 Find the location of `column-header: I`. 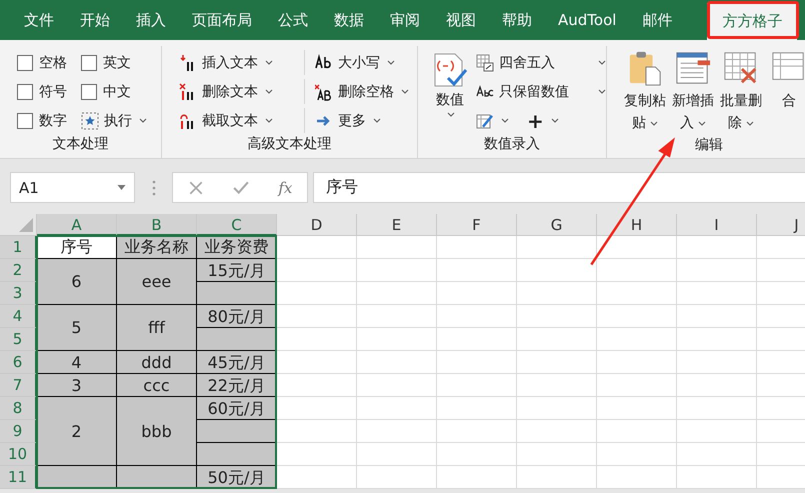

column-header: I is located at coordinates (717, 225).